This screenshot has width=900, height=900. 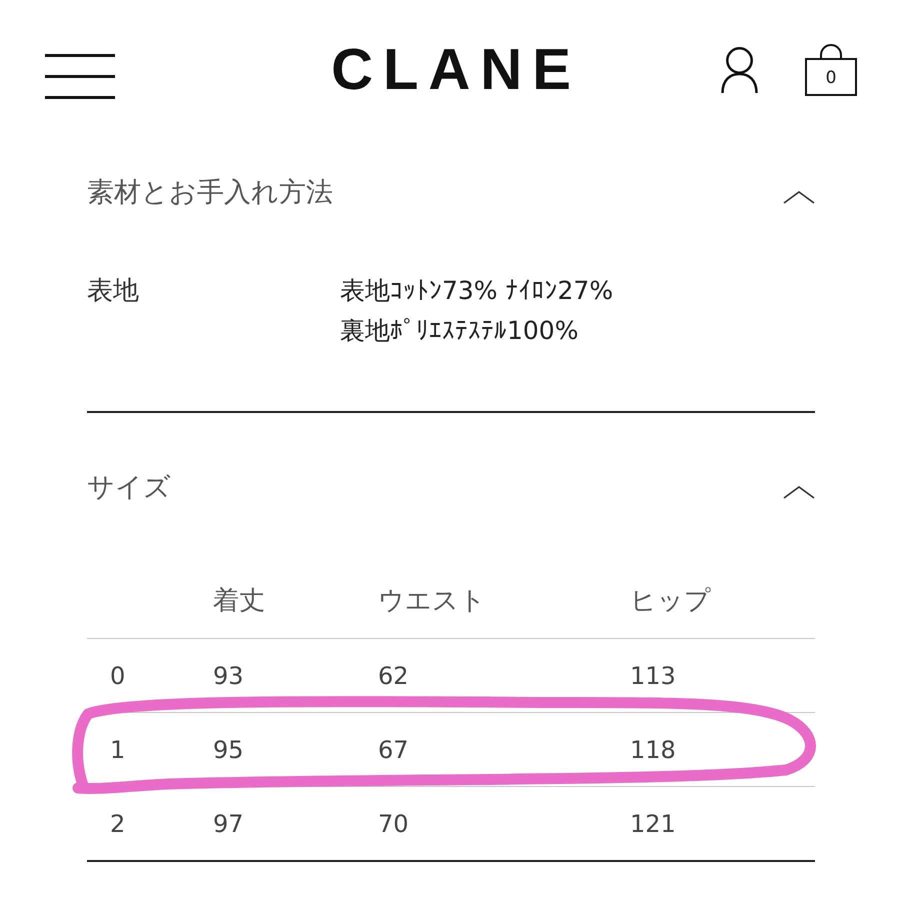 What do you see at coordinates (394, 750) in the screenshot?
I see `table-cell-text: 67` at bounding box center [394, 750].